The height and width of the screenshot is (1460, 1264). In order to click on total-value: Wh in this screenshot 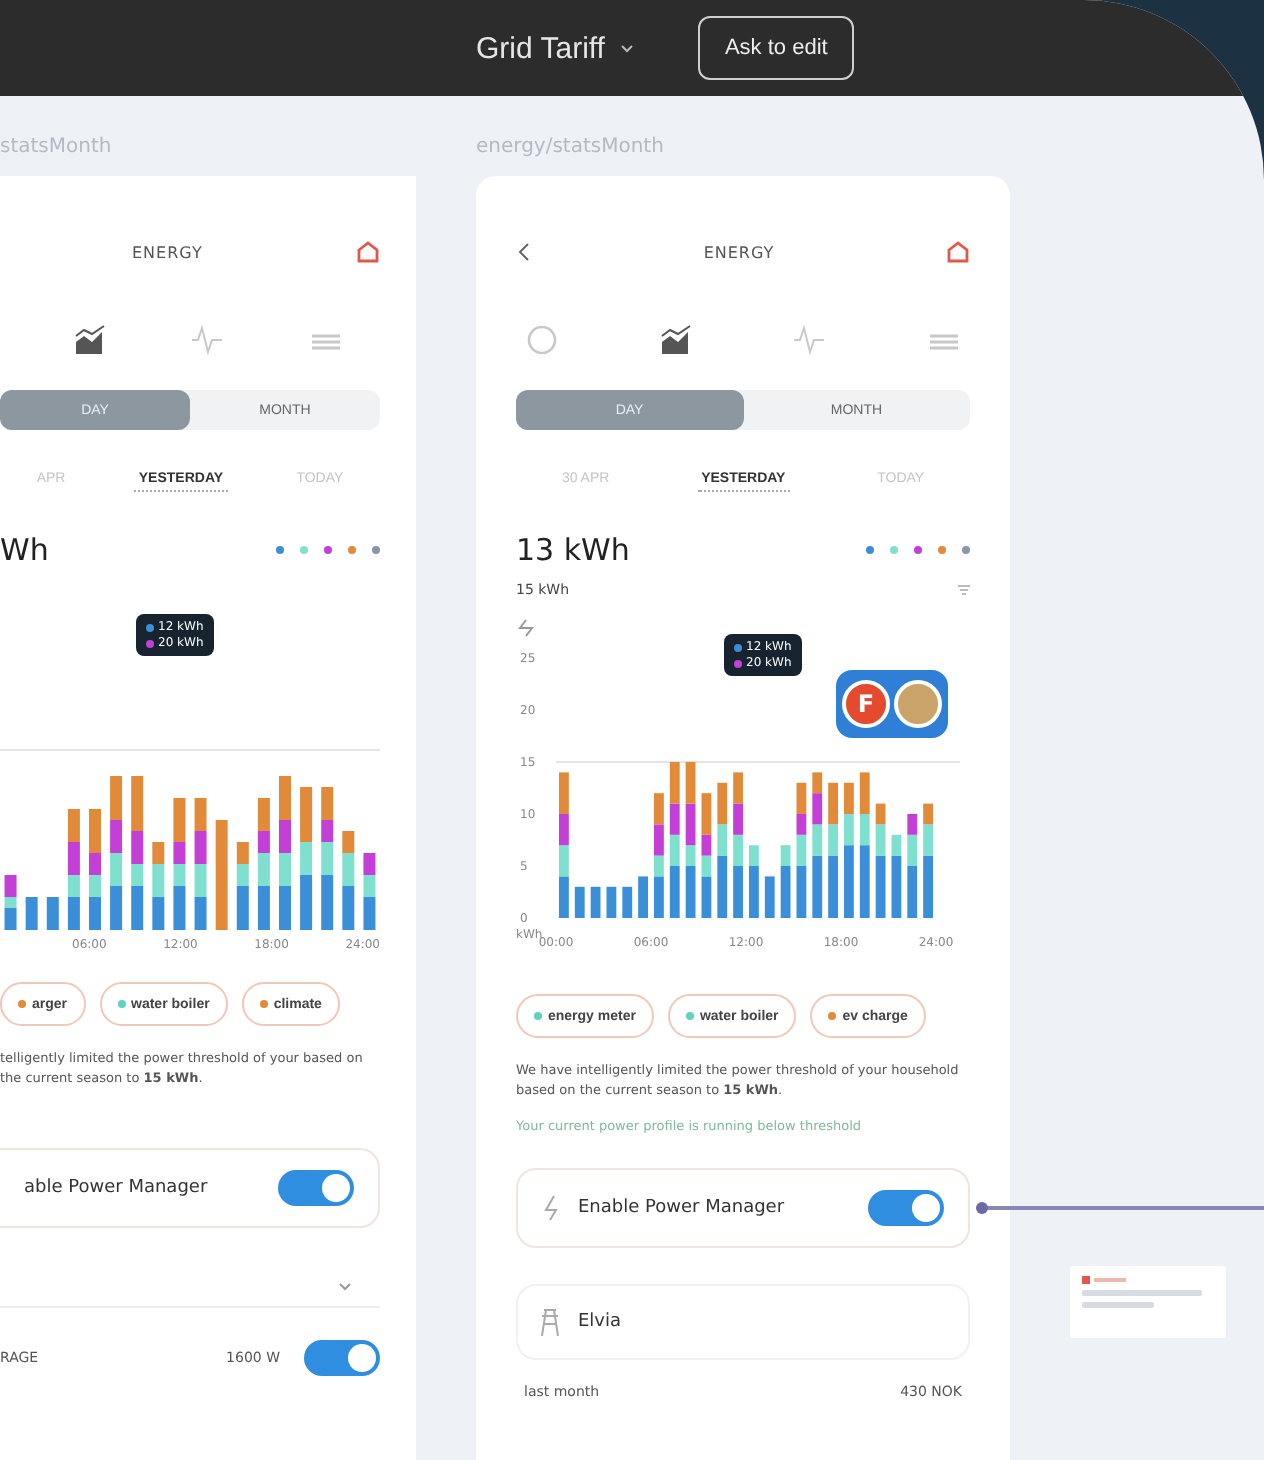, I will do `click(24, 550)`.